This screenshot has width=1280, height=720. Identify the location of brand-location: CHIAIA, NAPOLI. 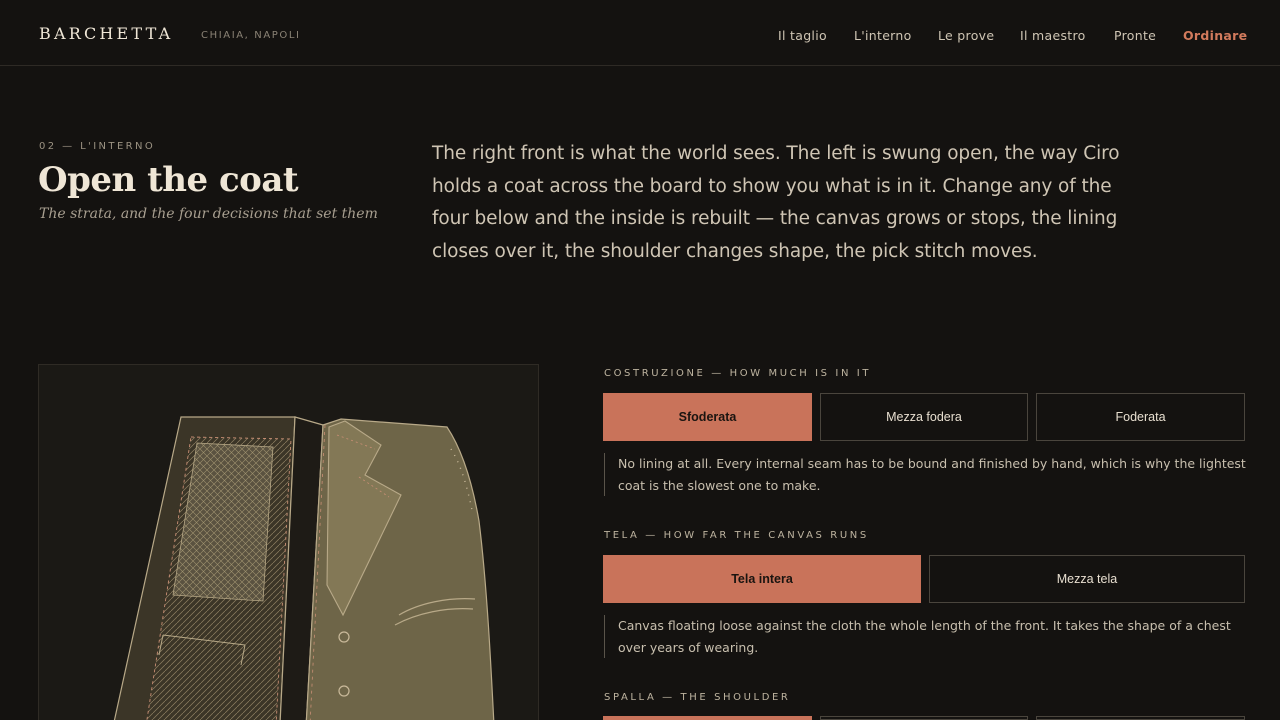
(251, 35).